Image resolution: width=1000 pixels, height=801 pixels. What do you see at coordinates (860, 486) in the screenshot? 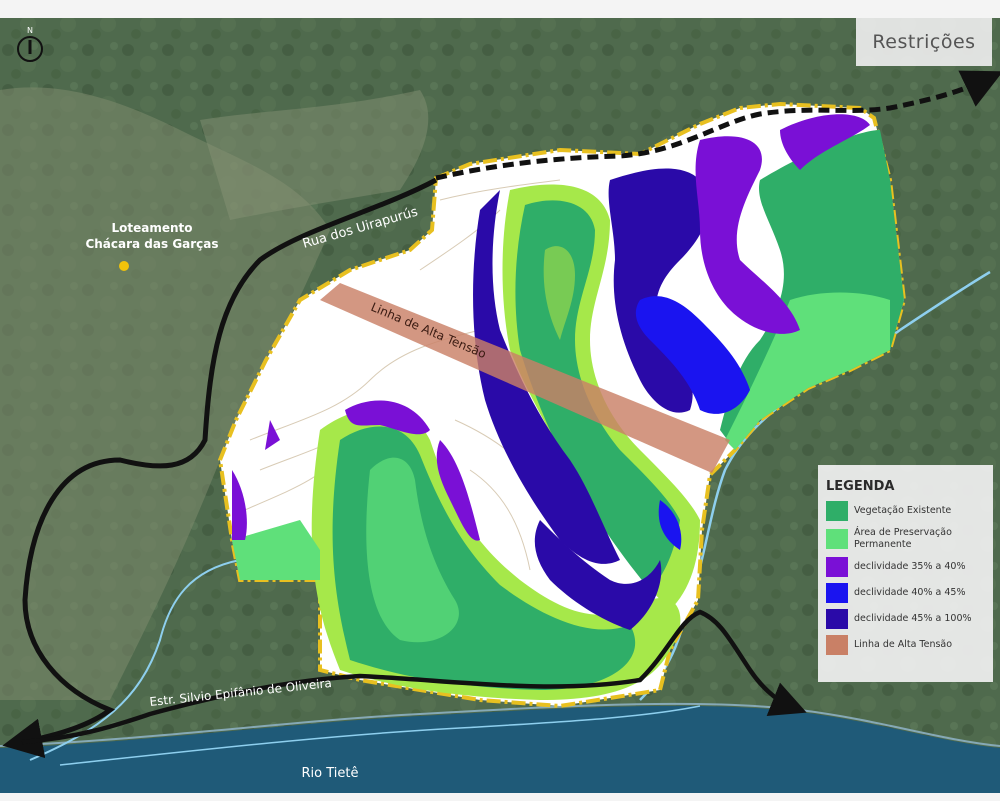
I see `legend-title: LEGENDA` at bounding box center [860, 486].